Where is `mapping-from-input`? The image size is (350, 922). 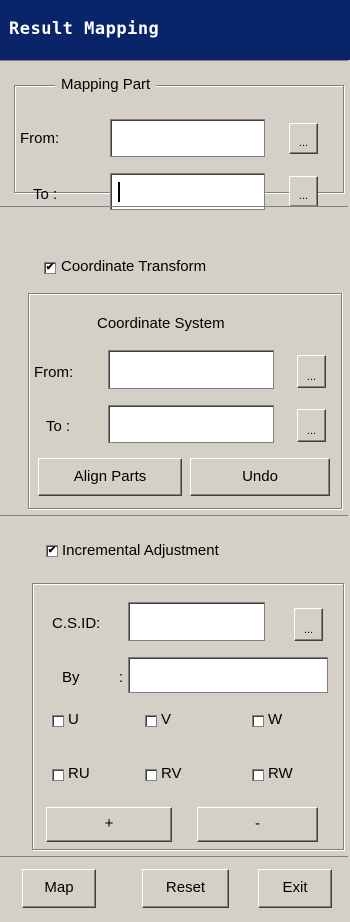 mapping-from-input is located at coordinates (187, 138).